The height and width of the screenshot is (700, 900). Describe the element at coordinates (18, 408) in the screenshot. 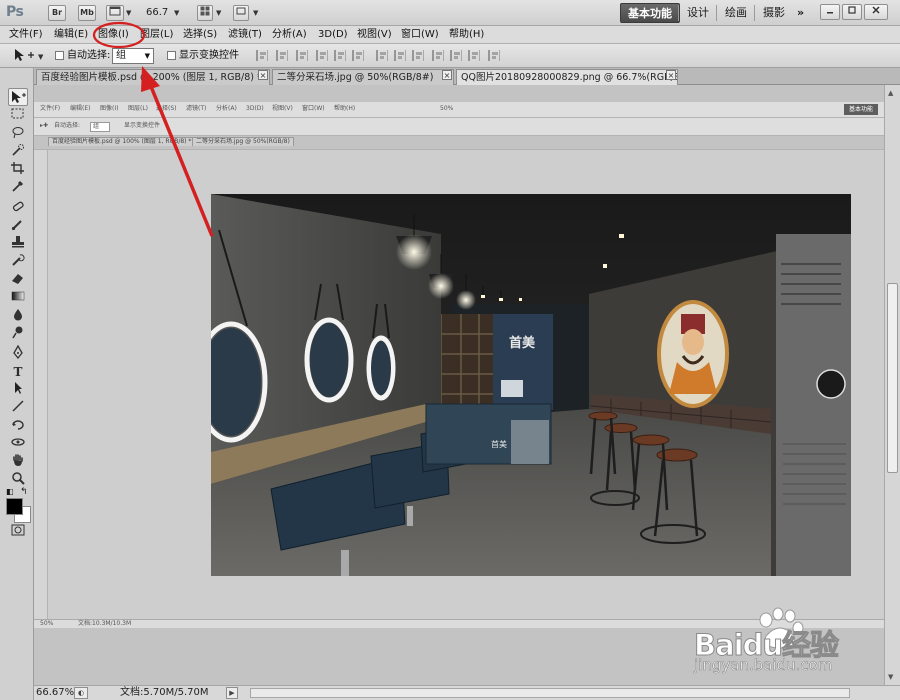

I see `line-icon` at that location.